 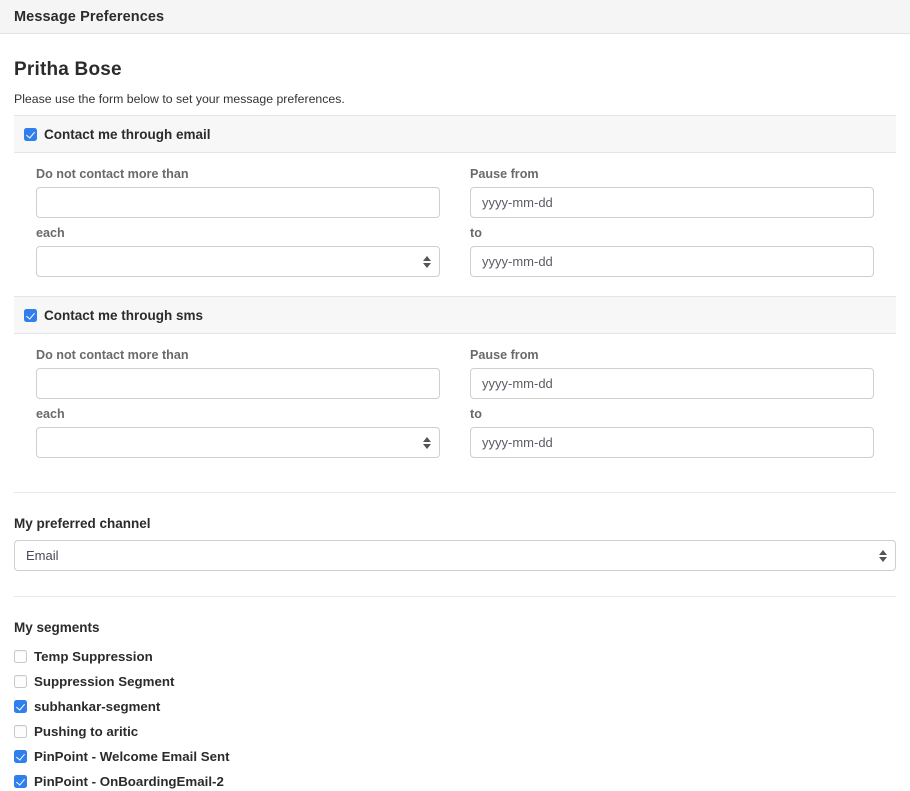 I want to click on input-pause-to-sms, so click(x=672, y=442).